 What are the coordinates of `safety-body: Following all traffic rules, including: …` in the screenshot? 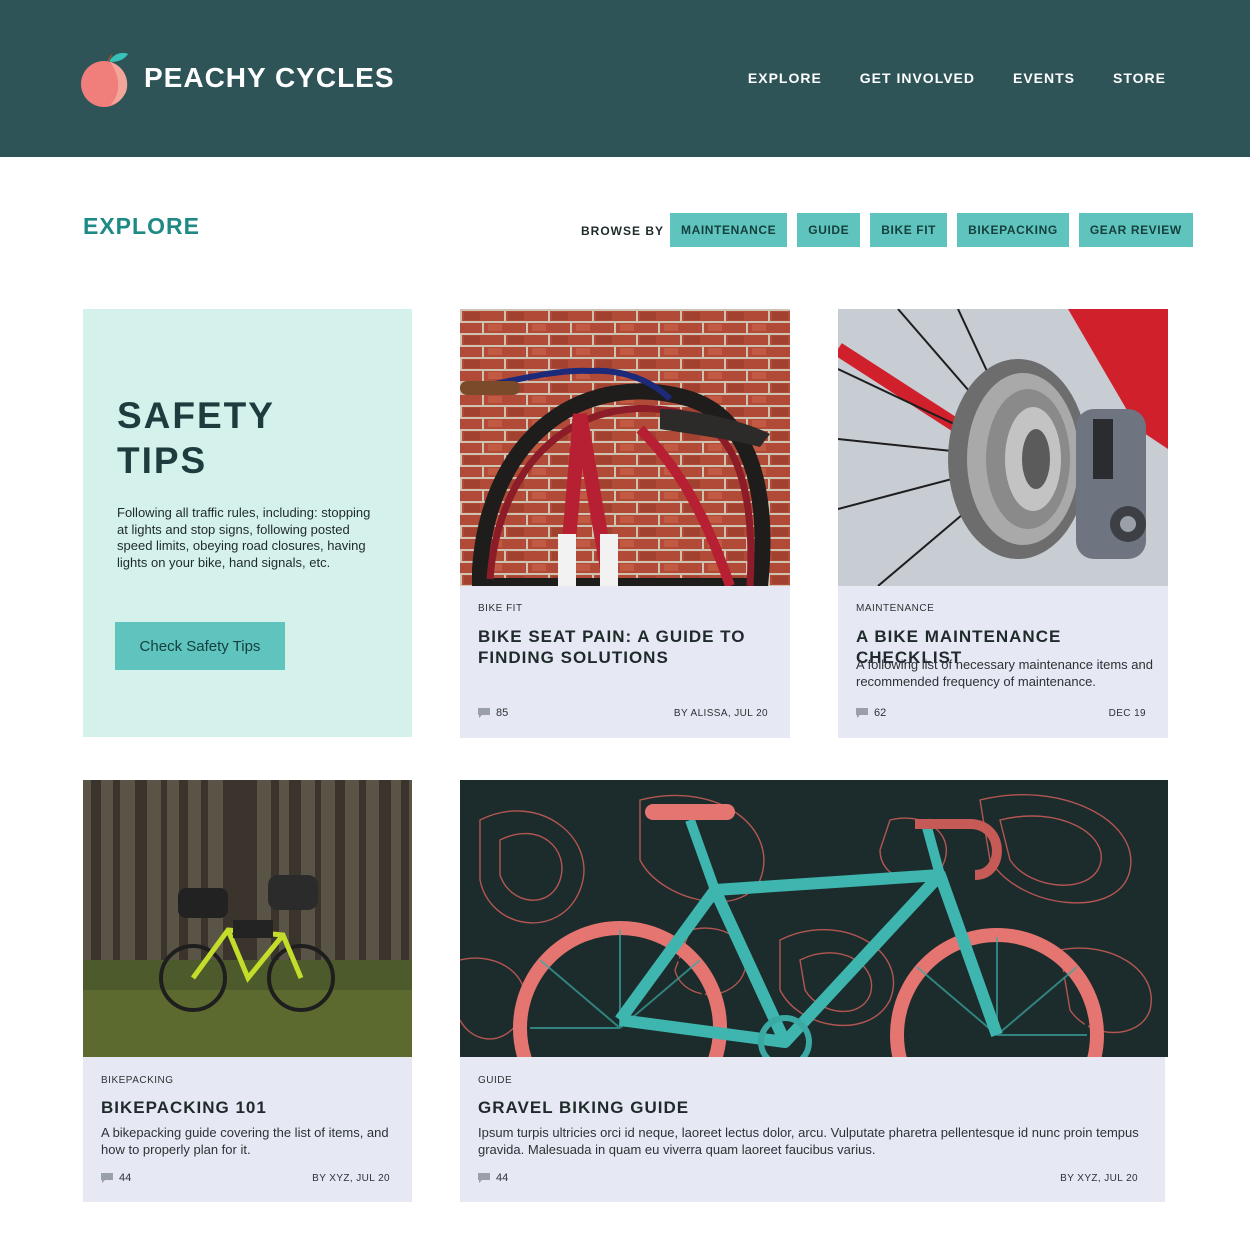 It's located at (244, 537).